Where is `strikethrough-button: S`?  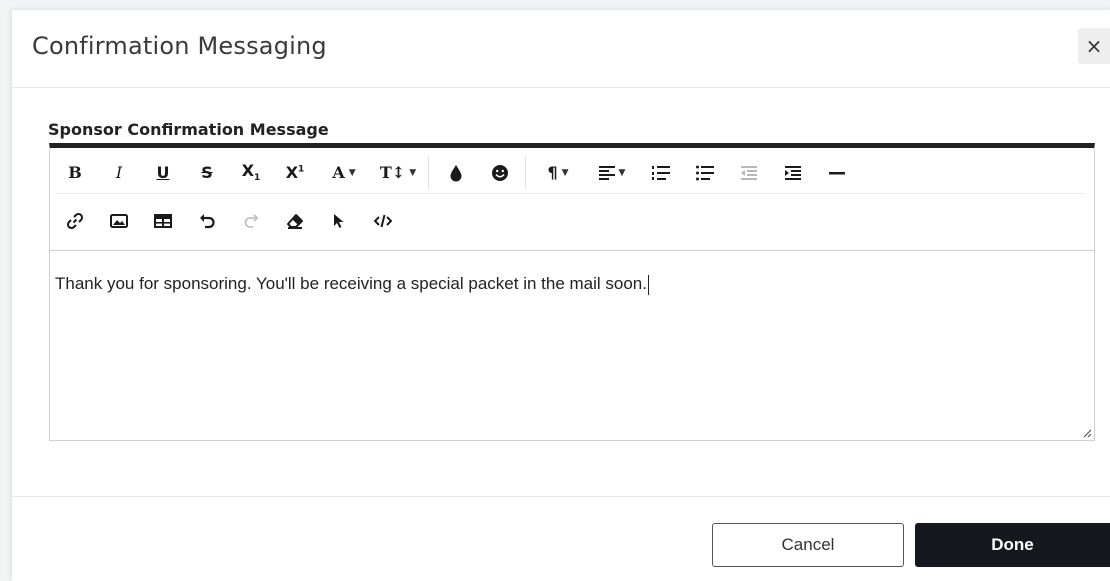 strikethrough-button: S is located at coordinates (207, 173).